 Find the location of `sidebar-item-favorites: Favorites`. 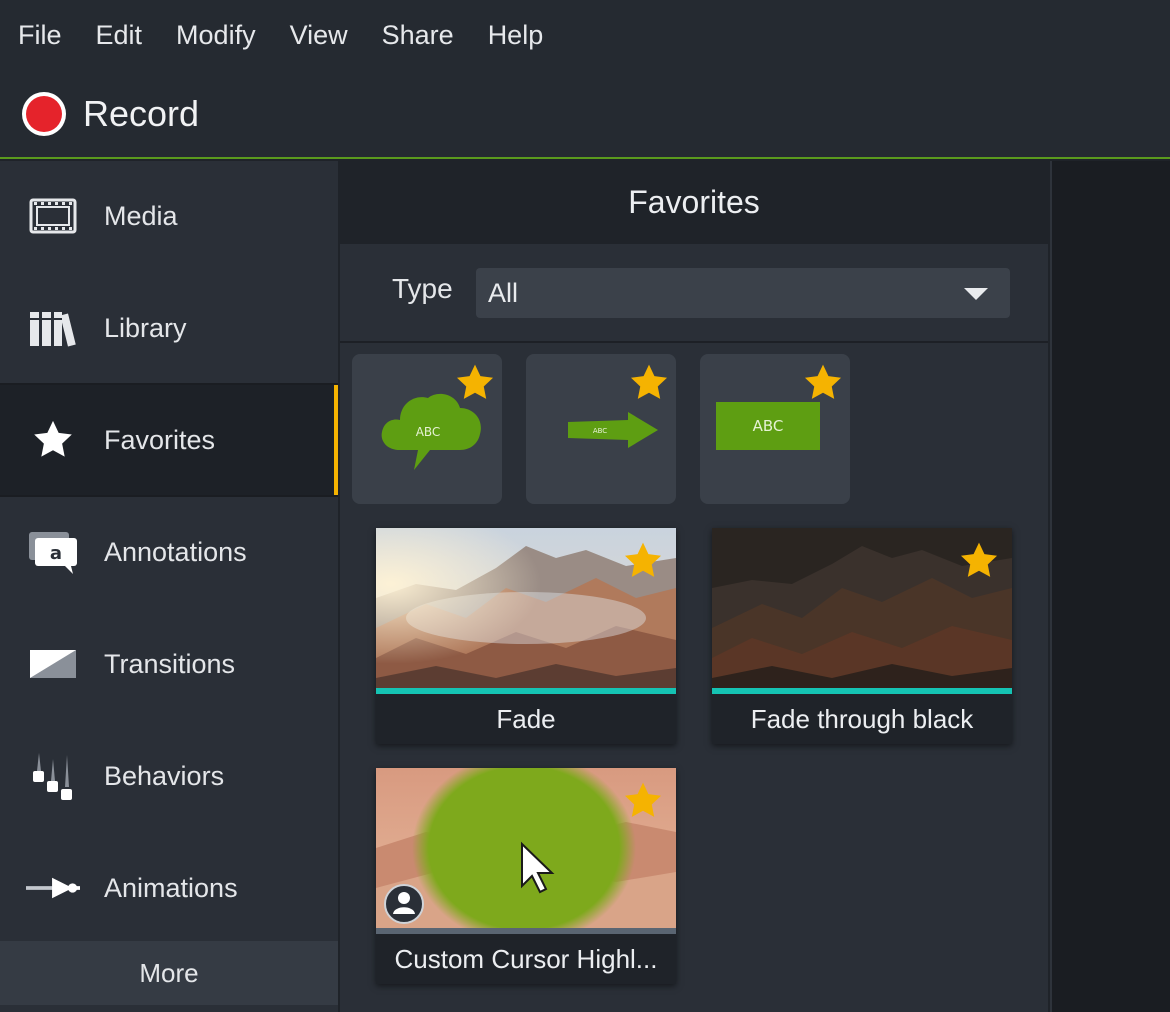

sidebar-item-favorites: Favorites is located at coordinates (169, 440).